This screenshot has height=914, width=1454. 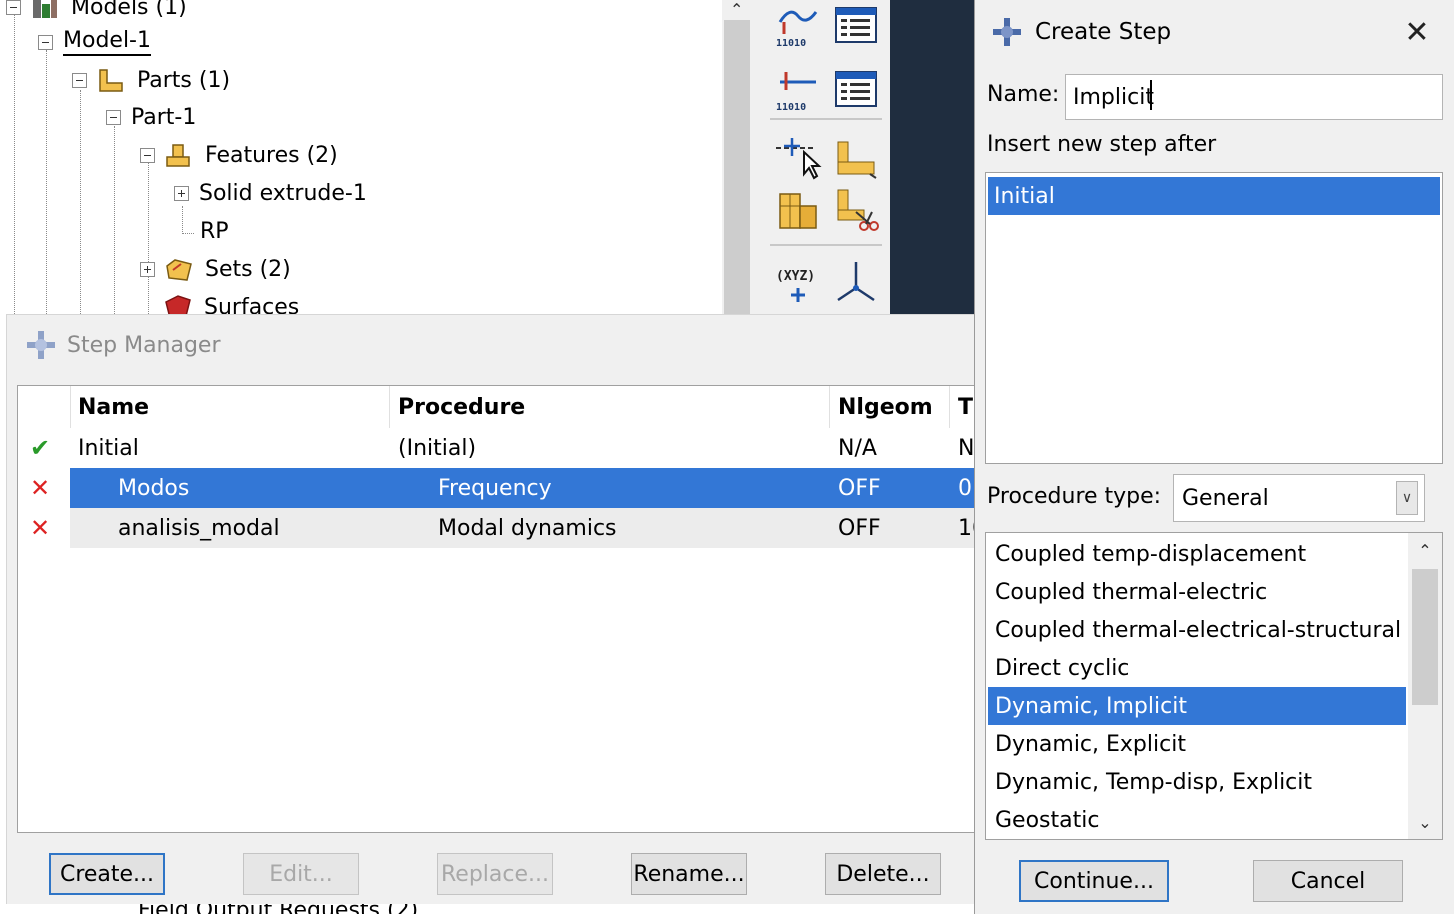 What do you see at coordinates (1197, 668) in the screenshot?
I see `list-item: Direct cyclic` at bounding box center [1197, 668].